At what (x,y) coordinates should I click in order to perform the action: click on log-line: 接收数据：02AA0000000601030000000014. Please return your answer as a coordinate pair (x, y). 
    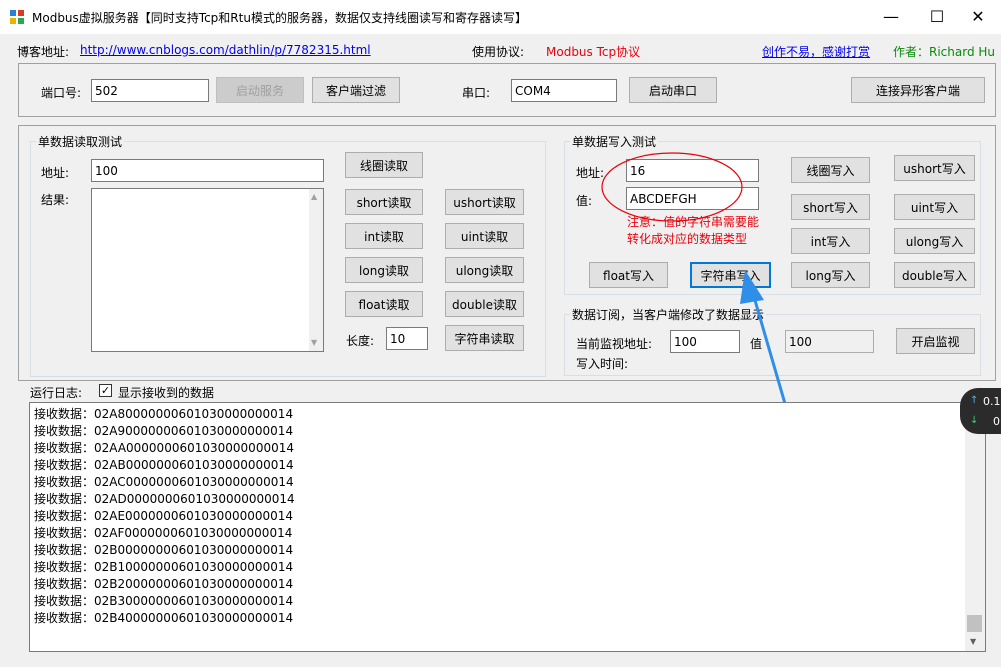
    Looking at the image, I should click on (164, 448).